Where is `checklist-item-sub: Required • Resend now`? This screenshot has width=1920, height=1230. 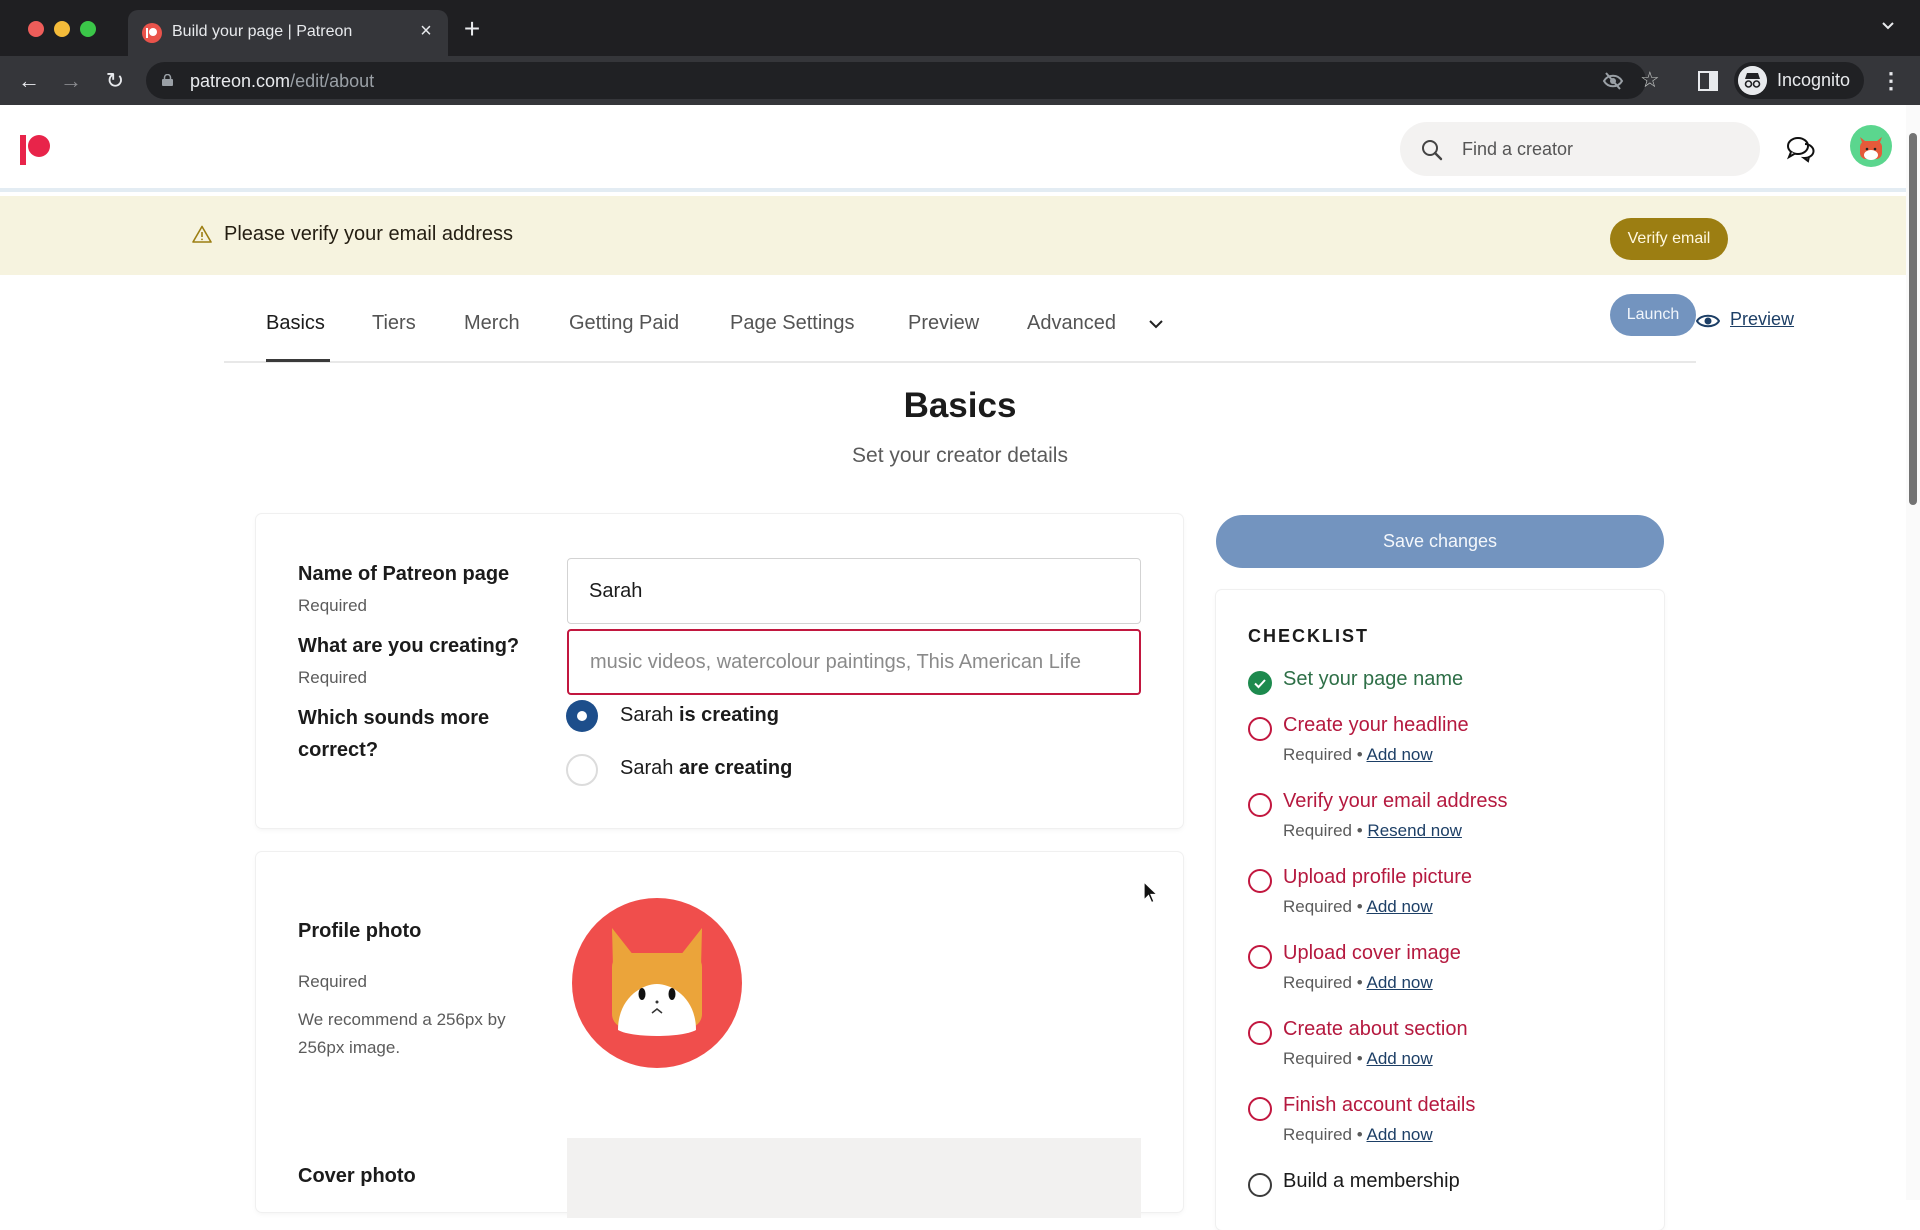
checklist-item-sub: Required • Resend now is located at coordinates (1372, 831).